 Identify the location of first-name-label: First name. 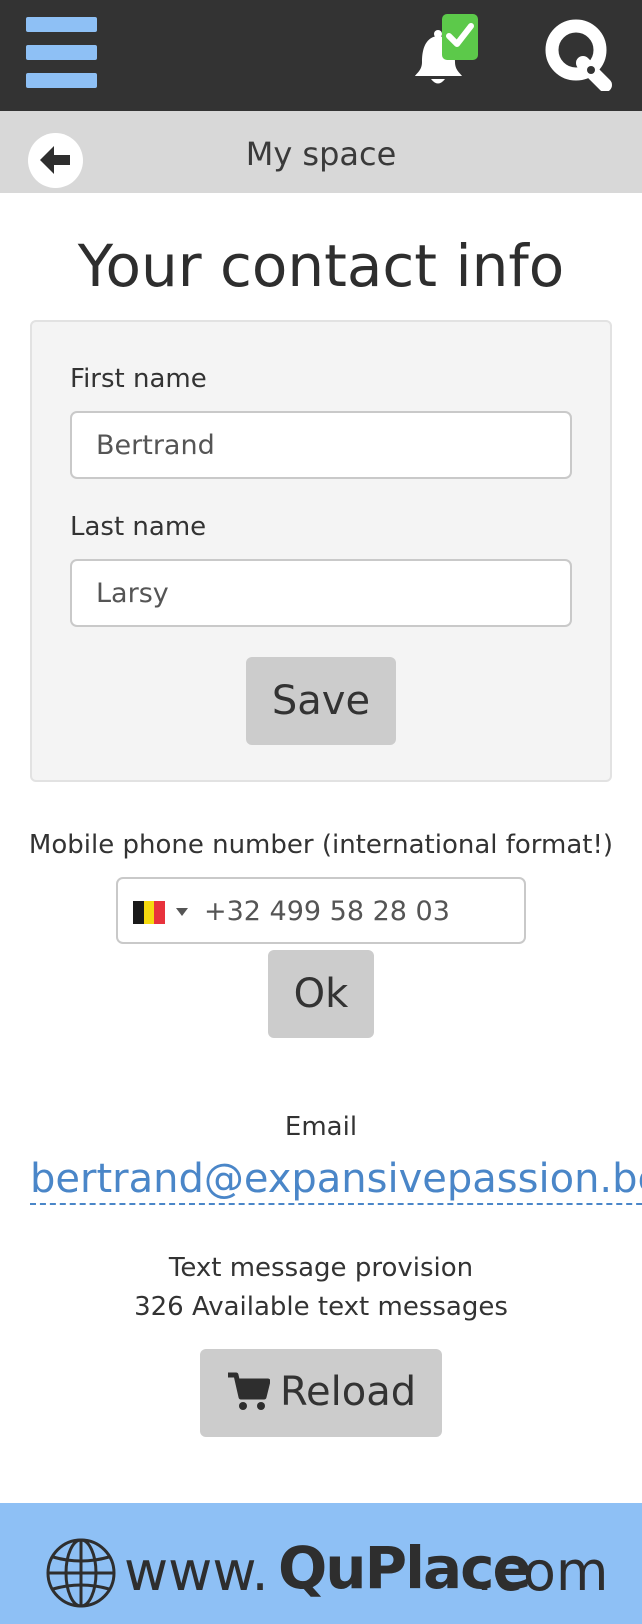
(138, 379).